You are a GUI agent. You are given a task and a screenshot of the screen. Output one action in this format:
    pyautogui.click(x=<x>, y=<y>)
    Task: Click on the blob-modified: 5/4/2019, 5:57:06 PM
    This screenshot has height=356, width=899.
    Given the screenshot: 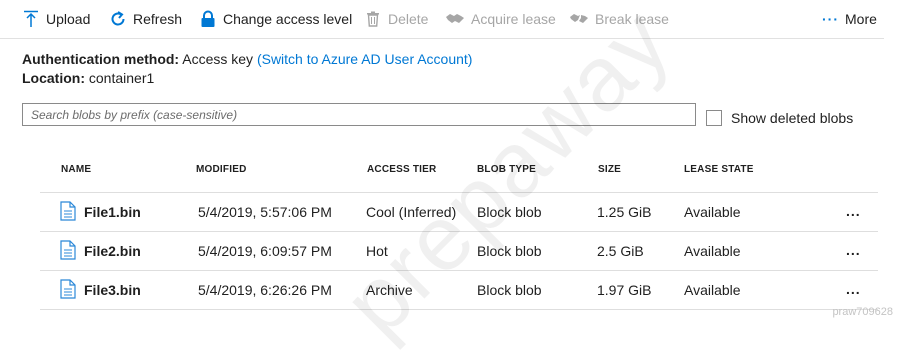 What is the action you would take?
    pyautogui.click(x=265, y=212)
    